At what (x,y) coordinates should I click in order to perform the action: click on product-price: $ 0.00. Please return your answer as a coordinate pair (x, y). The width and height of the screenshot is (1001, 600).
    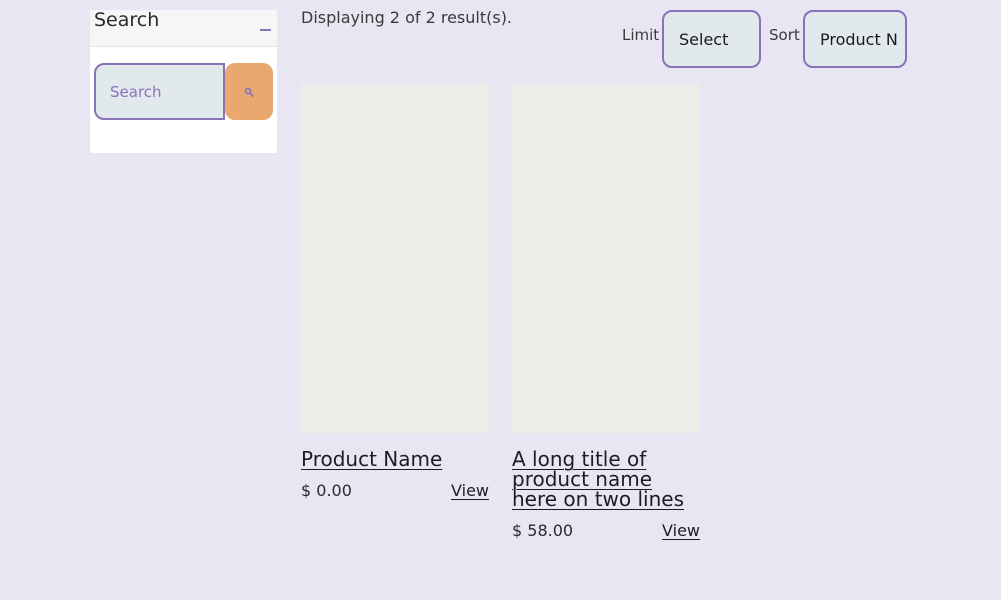
    Looking at the image, I should click on (326, 490).